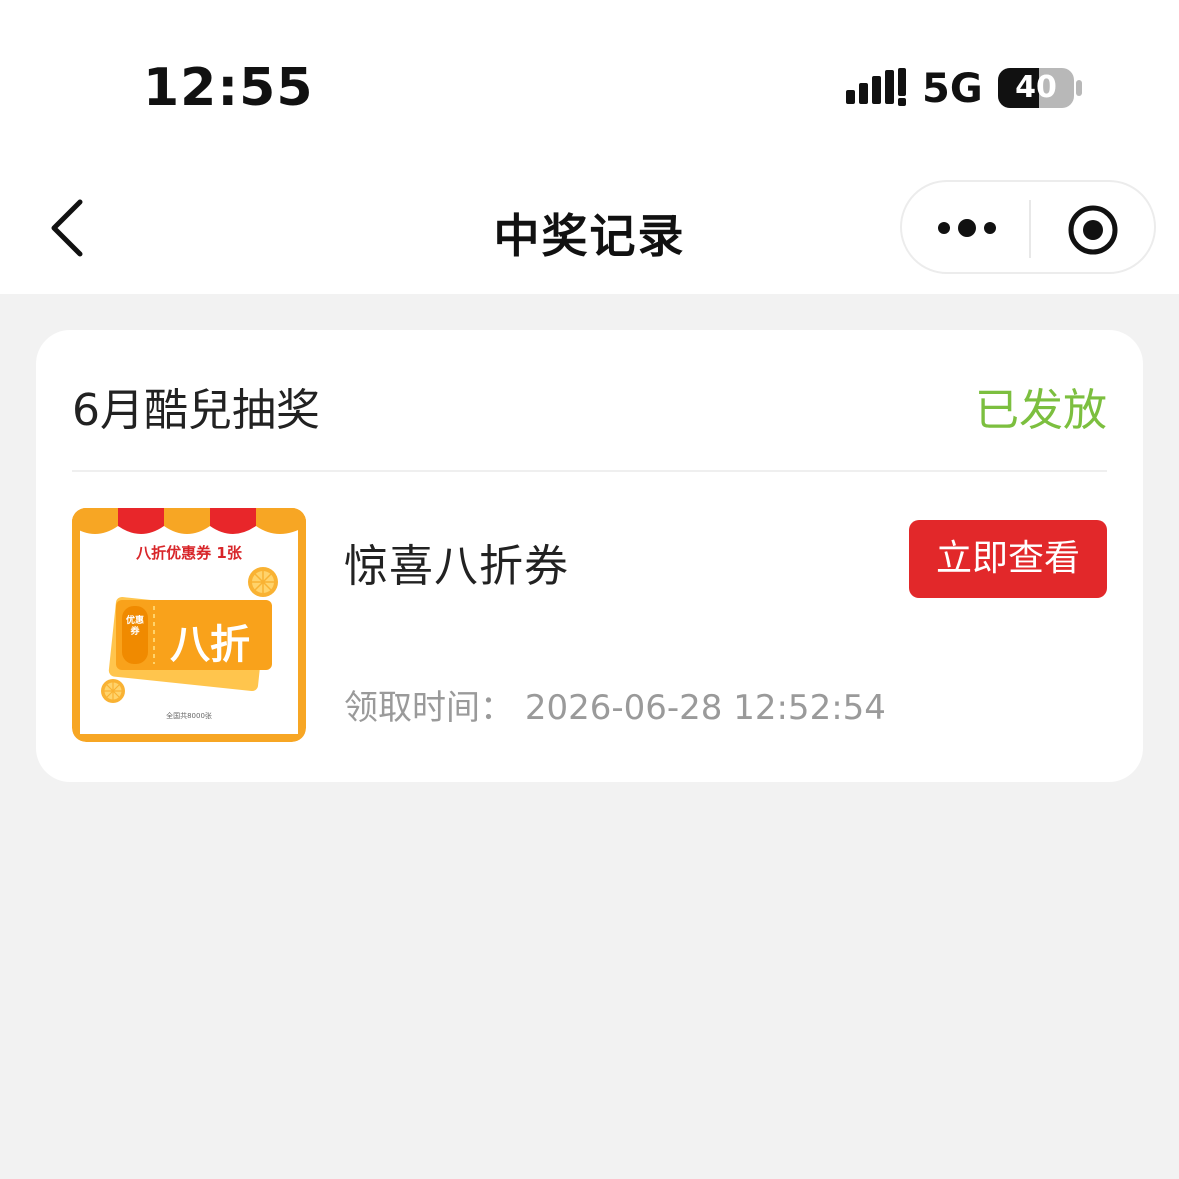  I want to click on status-time: 12:55, so click(228, 88).